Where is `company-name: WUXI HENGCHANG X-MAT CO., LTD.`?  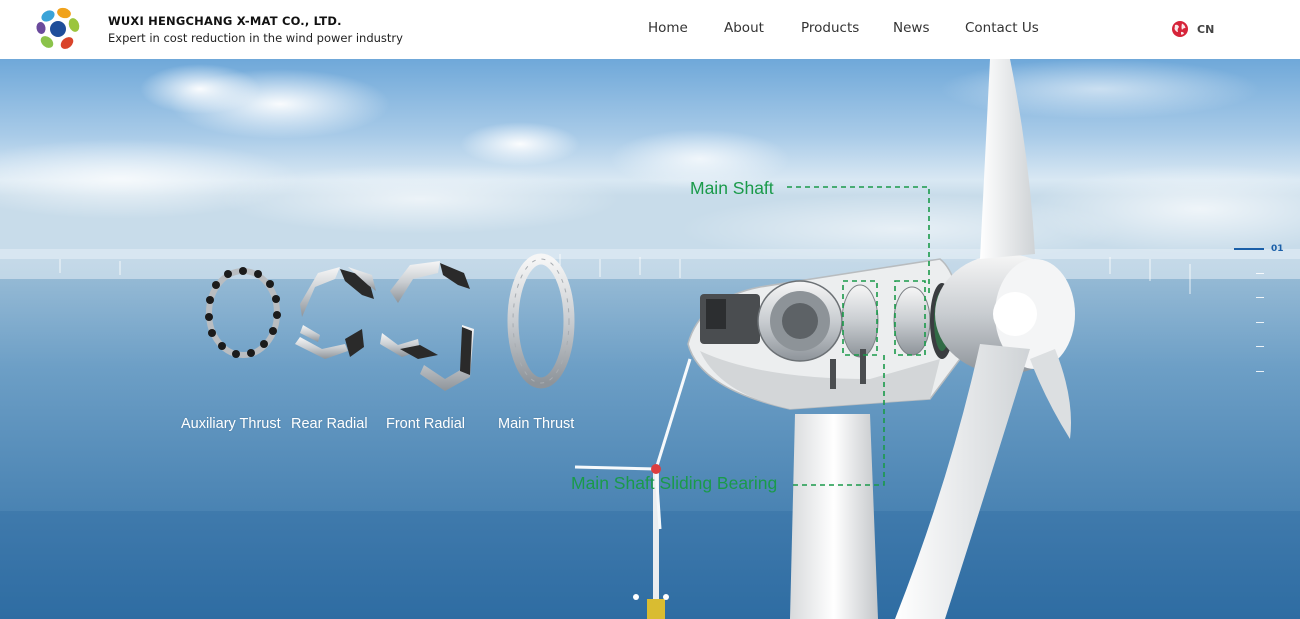
company-name: WUXI HENGCHANG X-MAT CO., LTD. is located at coordinates (225, 21).